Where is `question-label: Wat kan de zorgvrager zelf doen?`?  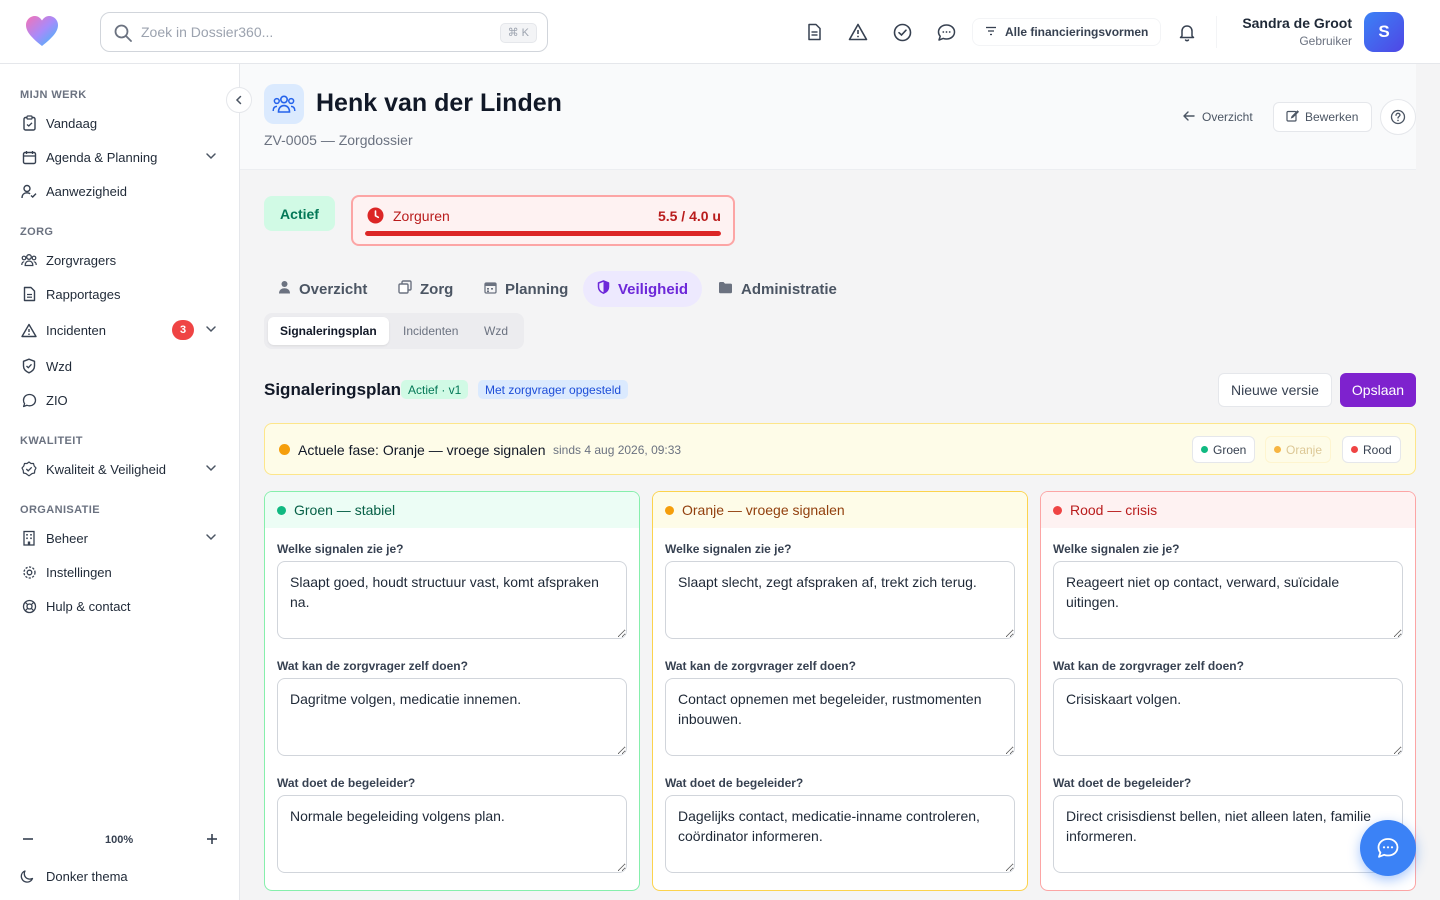
question-label: Wat kan de zorgvrager zelf doen? is located at coordinates (760, 666).